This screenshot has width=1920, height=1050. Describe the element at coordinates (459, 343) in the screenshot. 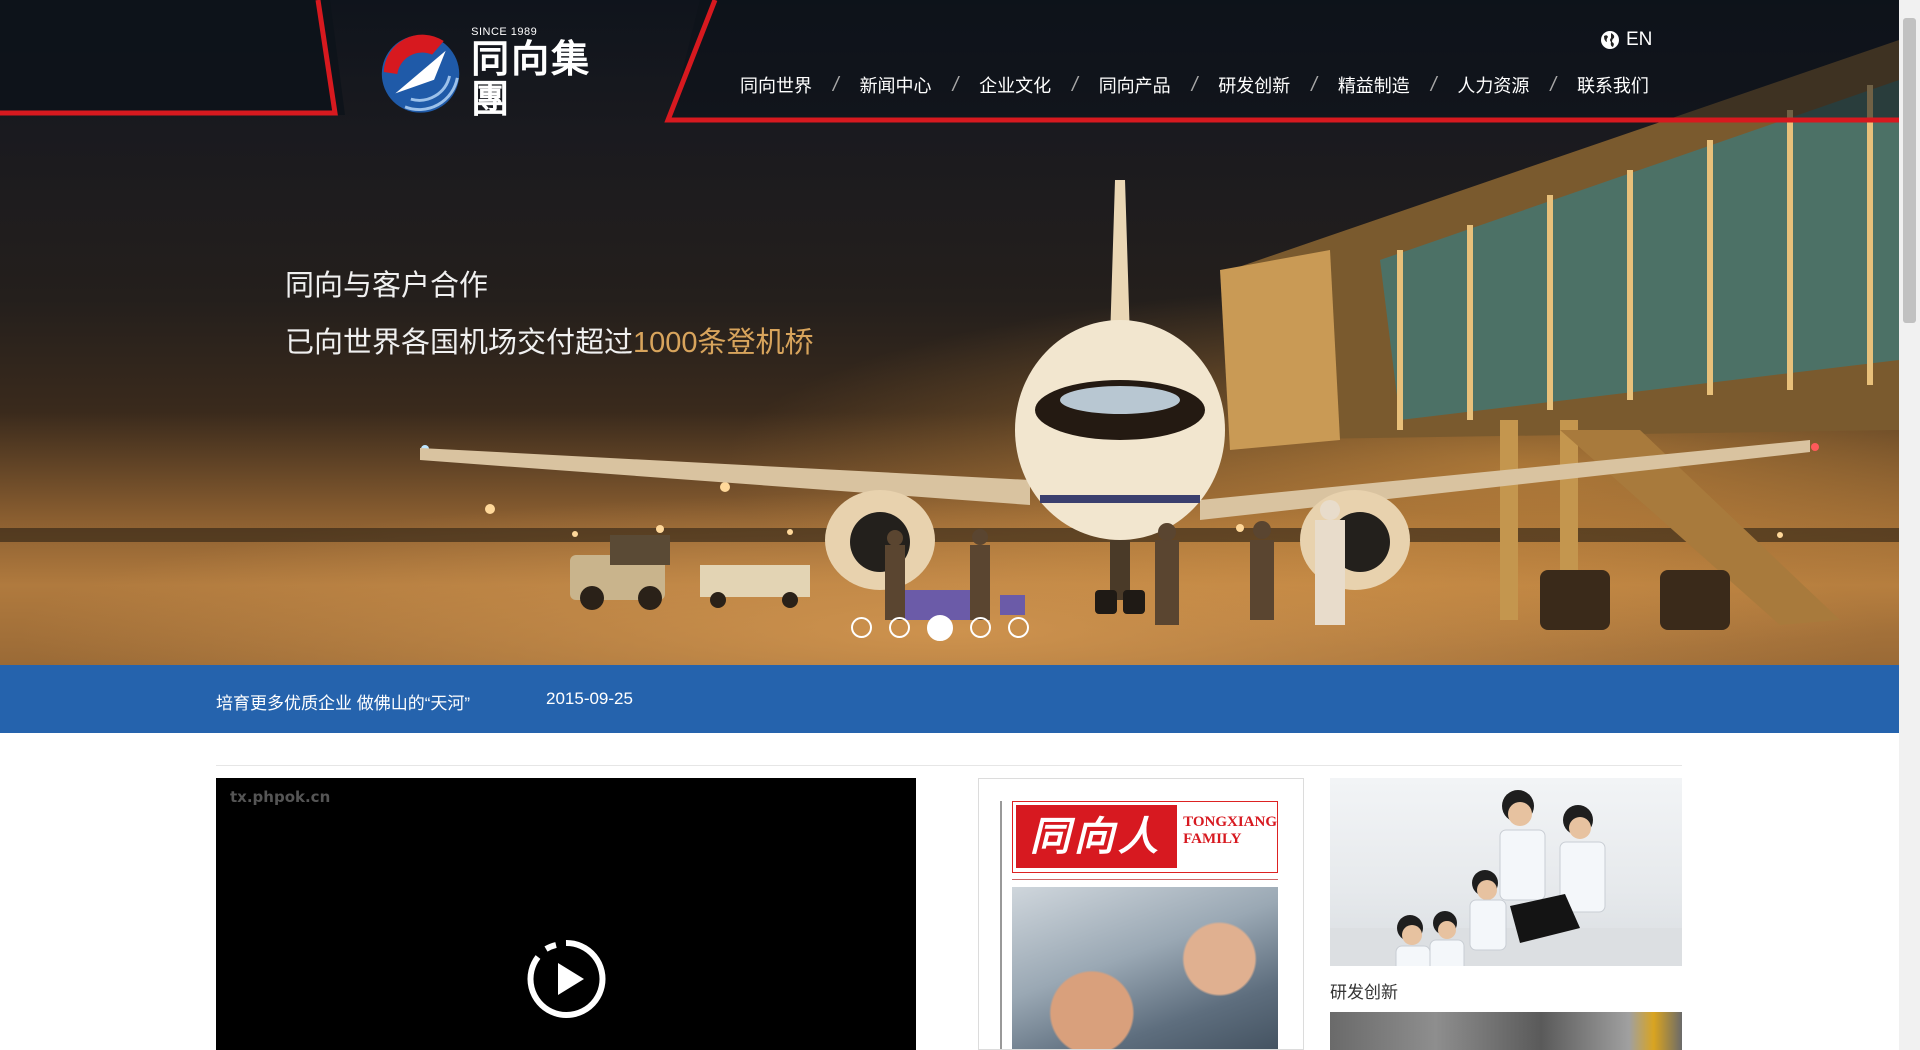

I see `hero-slogan-line2-text: 已向世界各国机场交付超过` at that location.